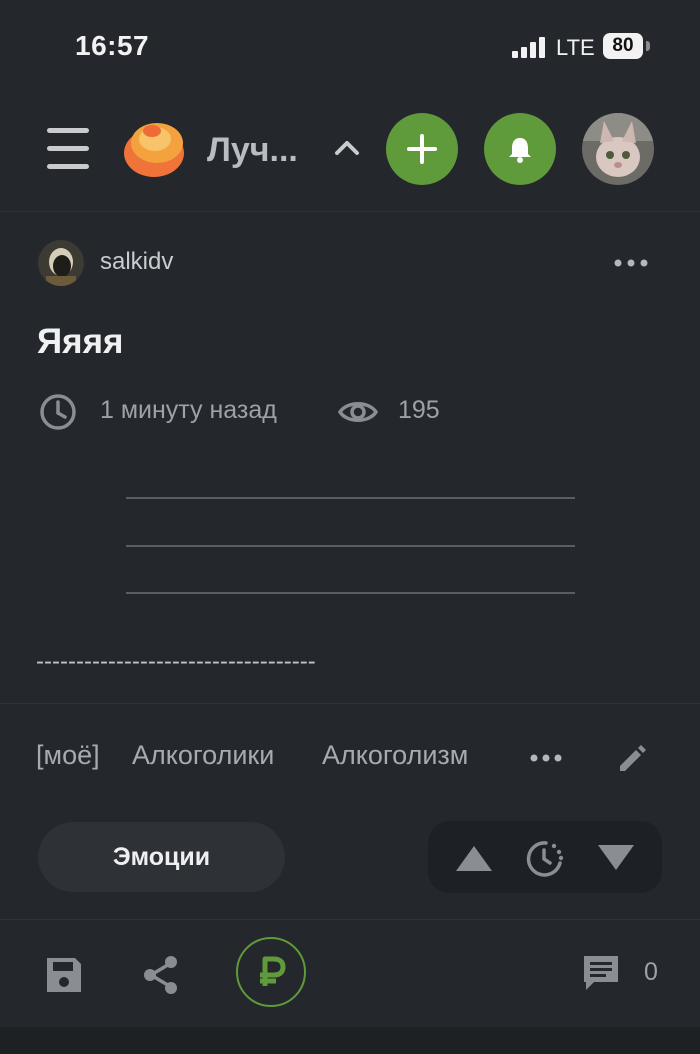 The width and height of the screenshot is (700, 1054). I want to click on post-time: 1 минуту назад, so click(188, 410).